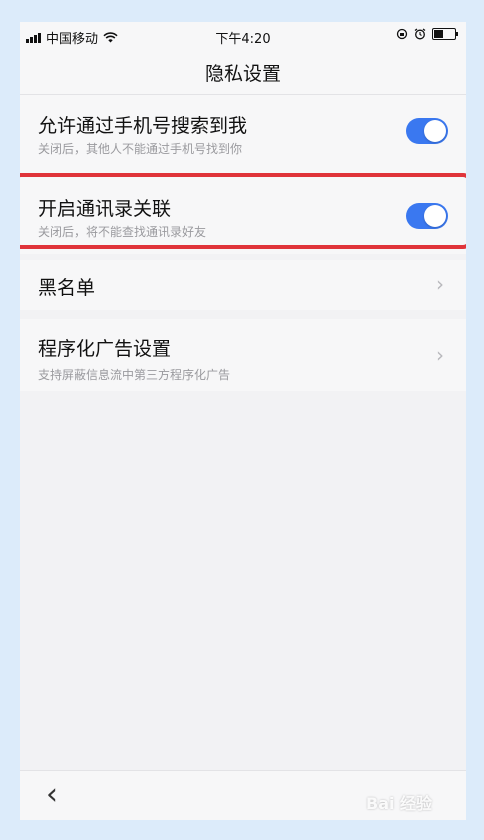  I want to click on setting-subtitle: 关闭后，其他人不能通过手机号找到你, so click(140, 149).